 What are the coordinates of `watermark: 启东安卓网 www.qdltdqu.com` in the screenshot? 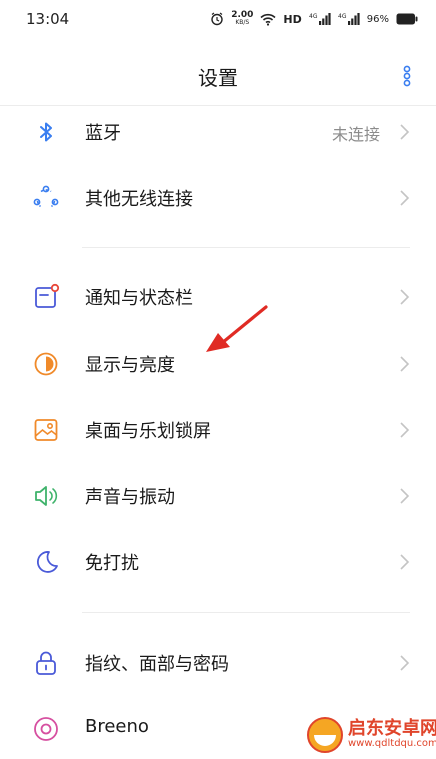 It's located at (371, 735).